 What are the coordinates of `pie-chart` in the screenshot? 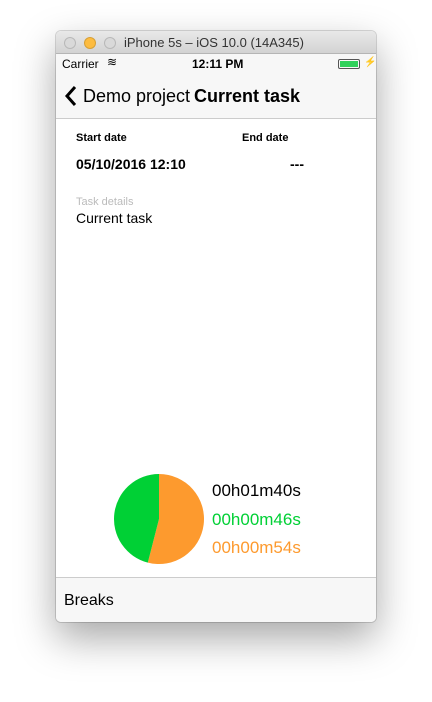 It's located at (159, 519).